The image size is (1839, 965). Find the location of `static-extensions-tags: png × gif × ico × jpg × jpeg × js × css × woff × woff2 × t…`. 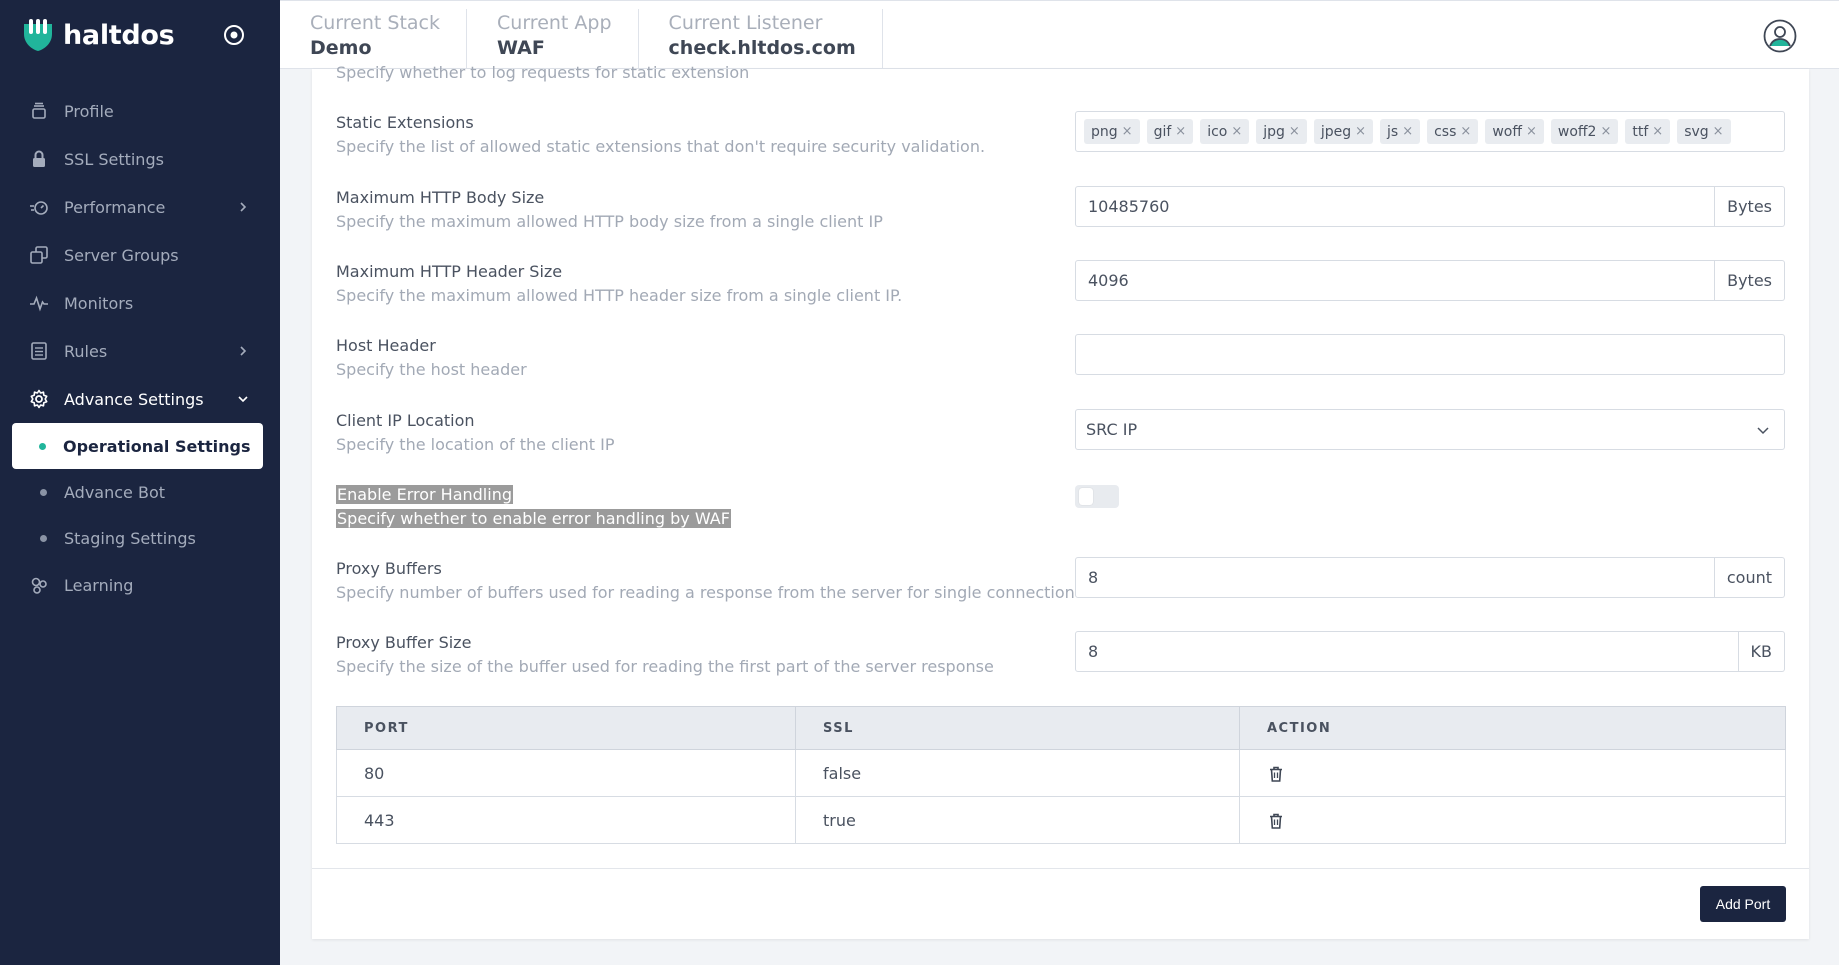

static-extensions-tags: png × gif × ico × jpg × jpeg × js × css × woff × woff2 × t… is located at coordinates (1430, 131).